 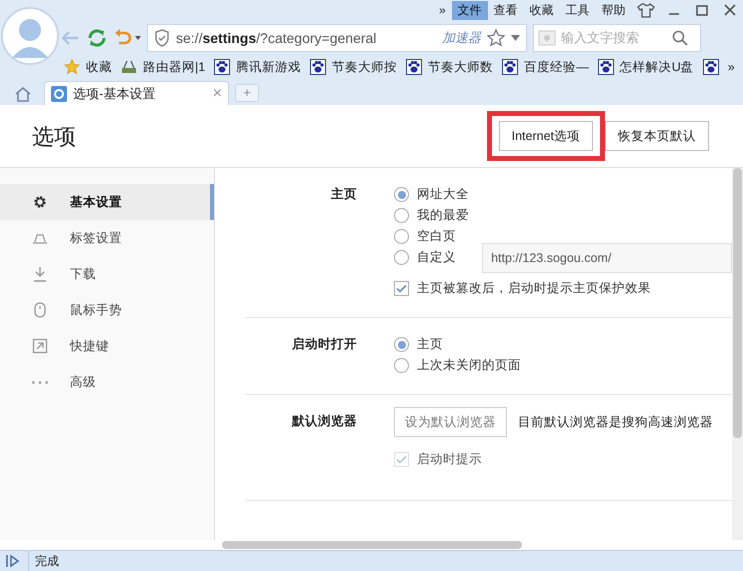 I want to click on shortcut-icon, so click(x=40, y=346).